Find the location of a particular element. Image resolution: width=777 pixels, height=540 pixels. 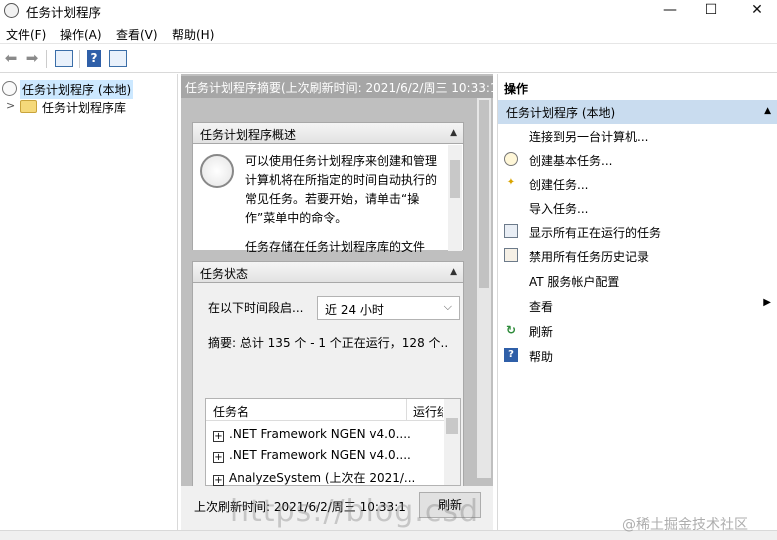

actions-group-title: 任务计划程序 (本地) is located at coordinates (561, 113).